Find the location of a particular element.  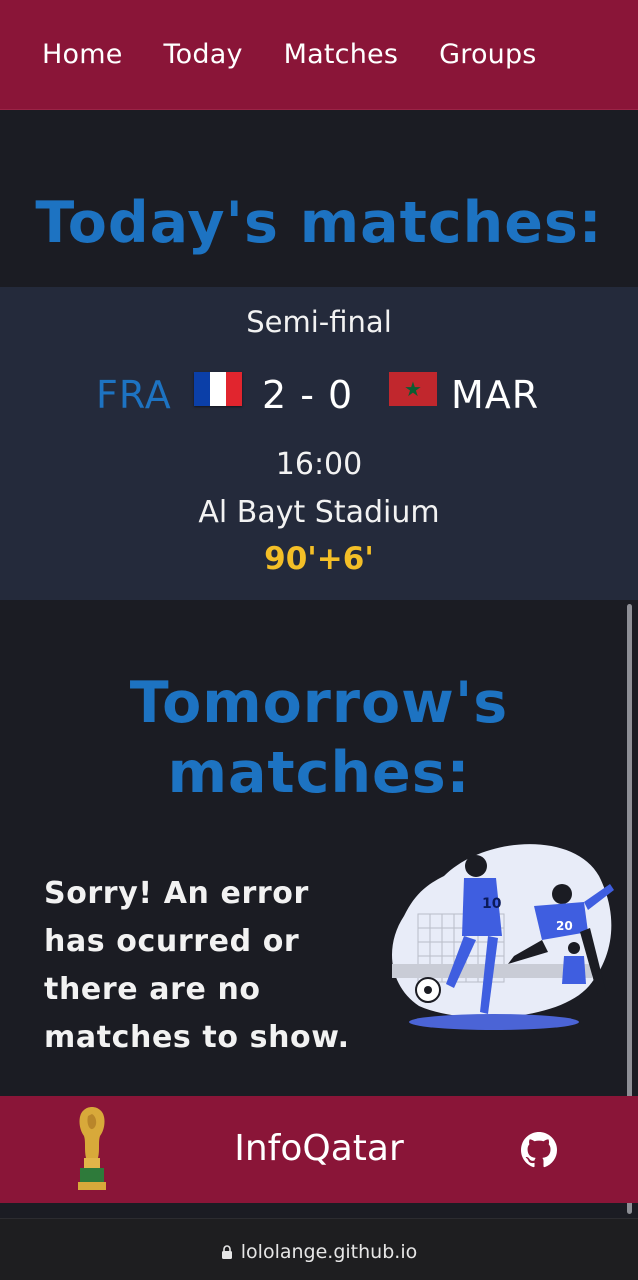

nav-link-today: Today is located at coordinates (203, 54).